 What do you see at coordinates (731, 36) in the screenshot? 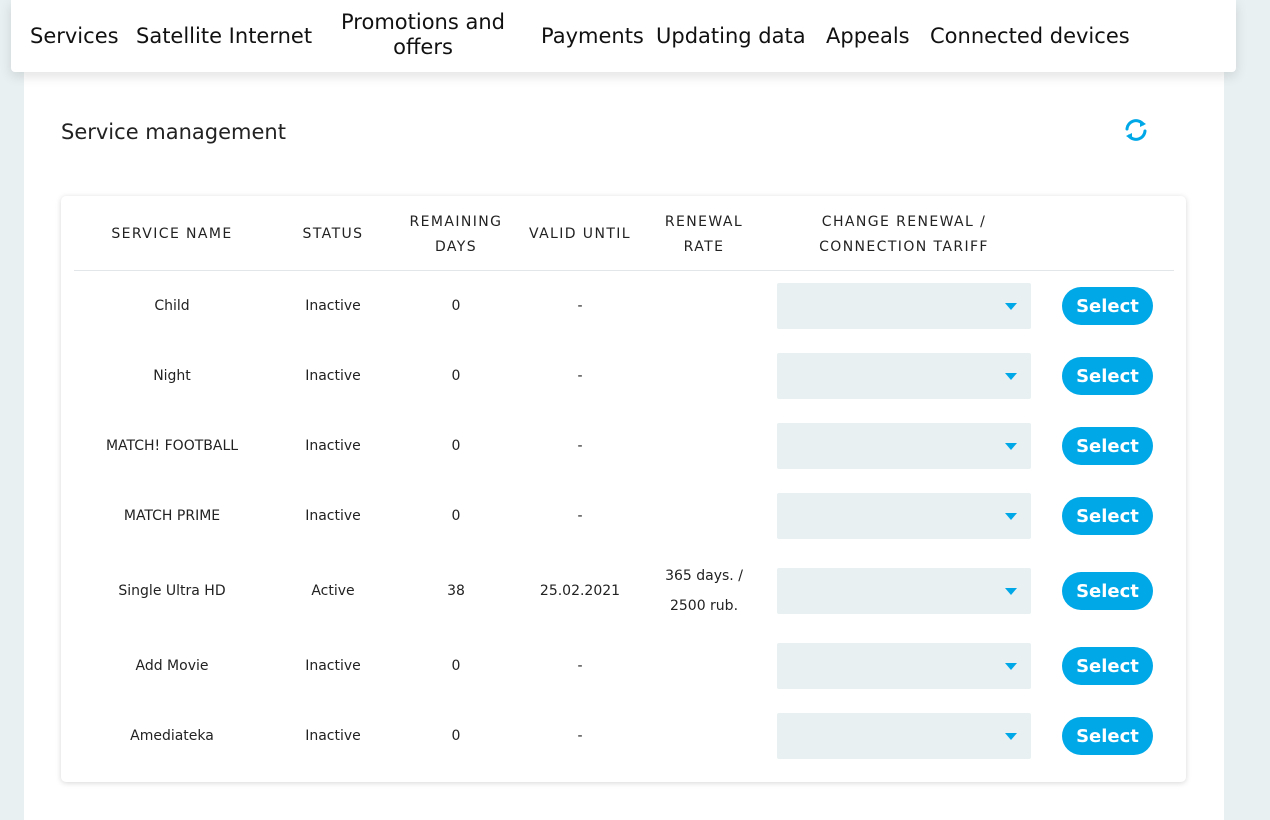
I see `nav-item-updating-data: Updating data` at bounding box center [731, 36].